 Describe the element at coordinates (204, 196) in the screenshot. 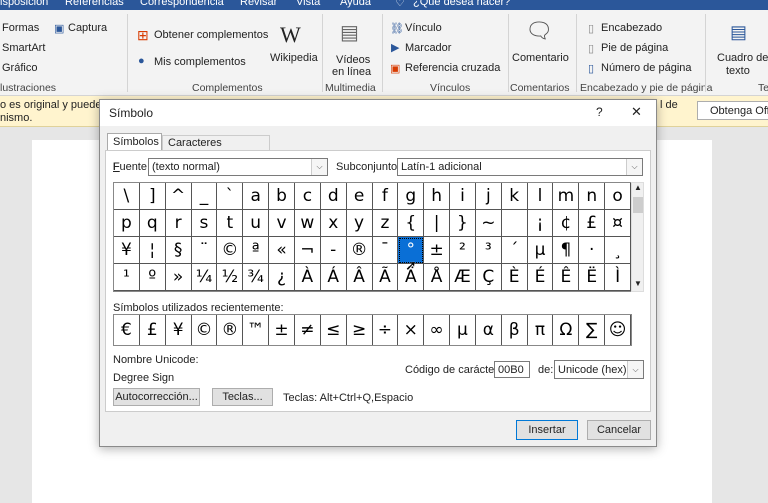

I see `symbol-cell: _` at that location.